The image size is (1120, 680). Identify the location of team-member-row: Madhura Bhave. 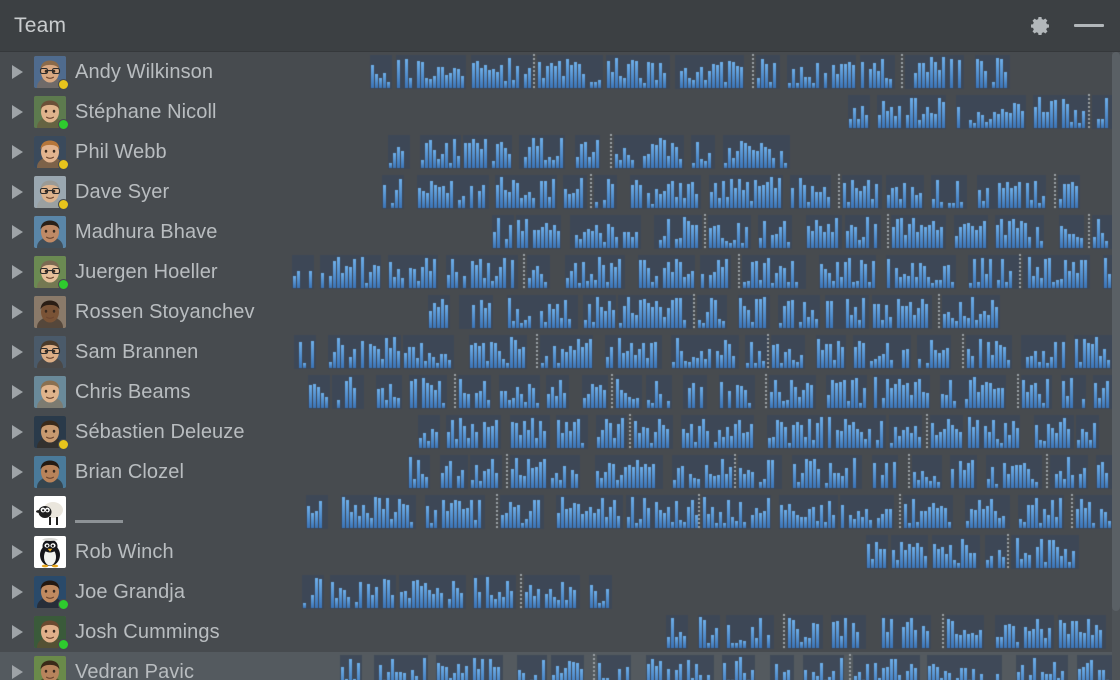
(560, 232).